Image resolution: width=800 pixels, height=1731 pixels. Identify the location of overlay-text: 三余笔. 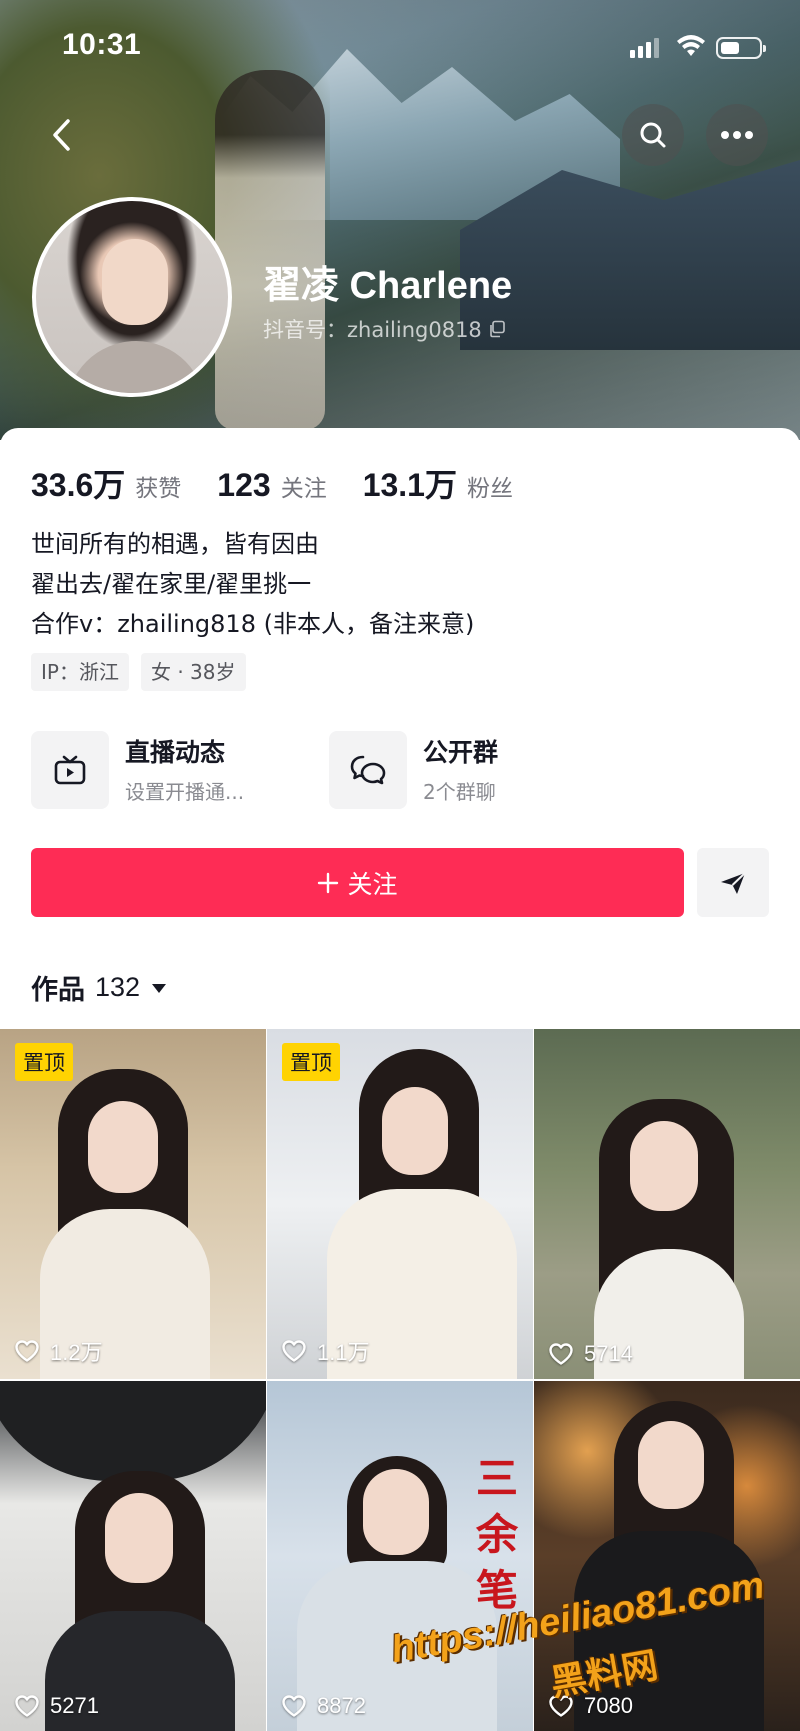
(496, 1534).